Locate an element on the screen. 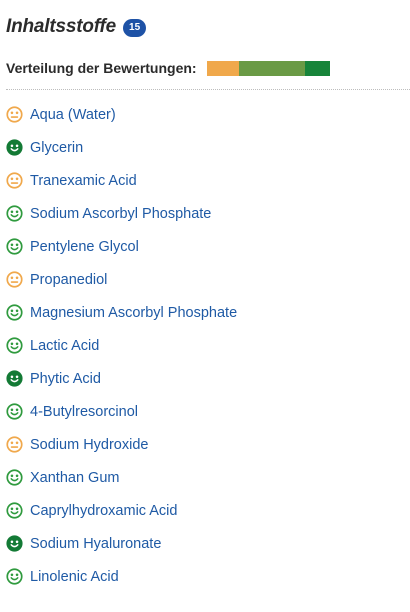  ingredient-link: Linolenic Acid is located at coordinates (74, 577).